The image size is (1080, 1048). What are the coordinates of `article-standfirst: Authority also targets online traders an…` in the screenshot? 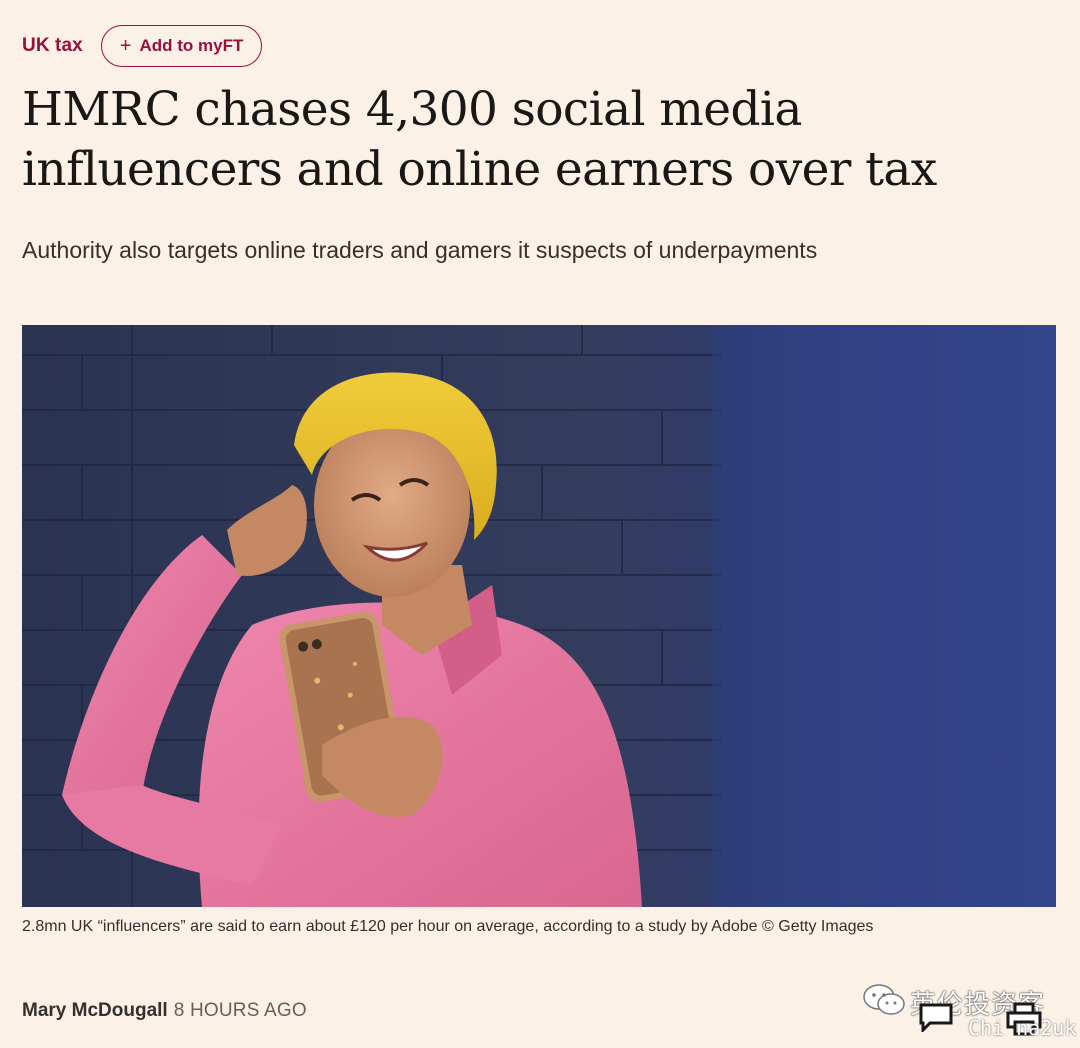 It's located at (420, 250).